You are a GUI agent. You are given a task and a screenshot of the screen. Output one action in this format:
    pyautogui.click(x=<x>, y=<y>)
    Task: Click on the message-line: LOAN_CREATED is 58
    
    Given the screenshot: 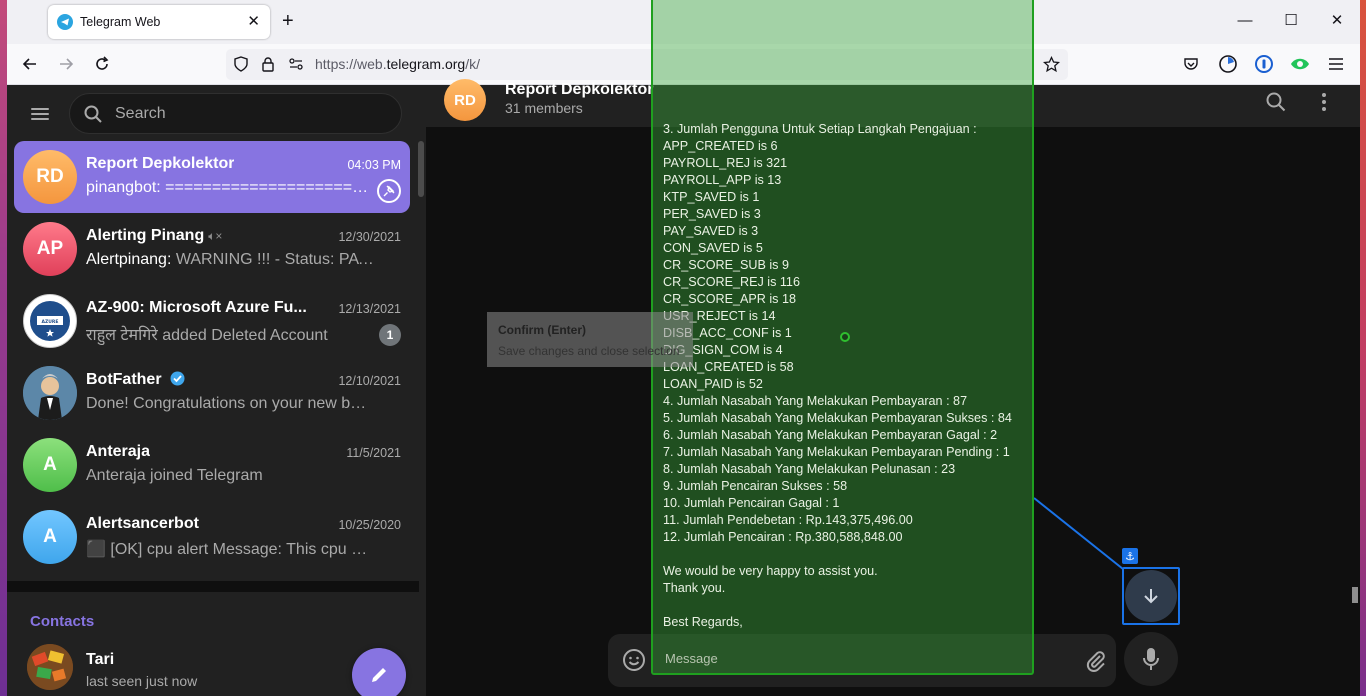 What is the action you would take?
    pyautogui.click(x=728, y=367)
    